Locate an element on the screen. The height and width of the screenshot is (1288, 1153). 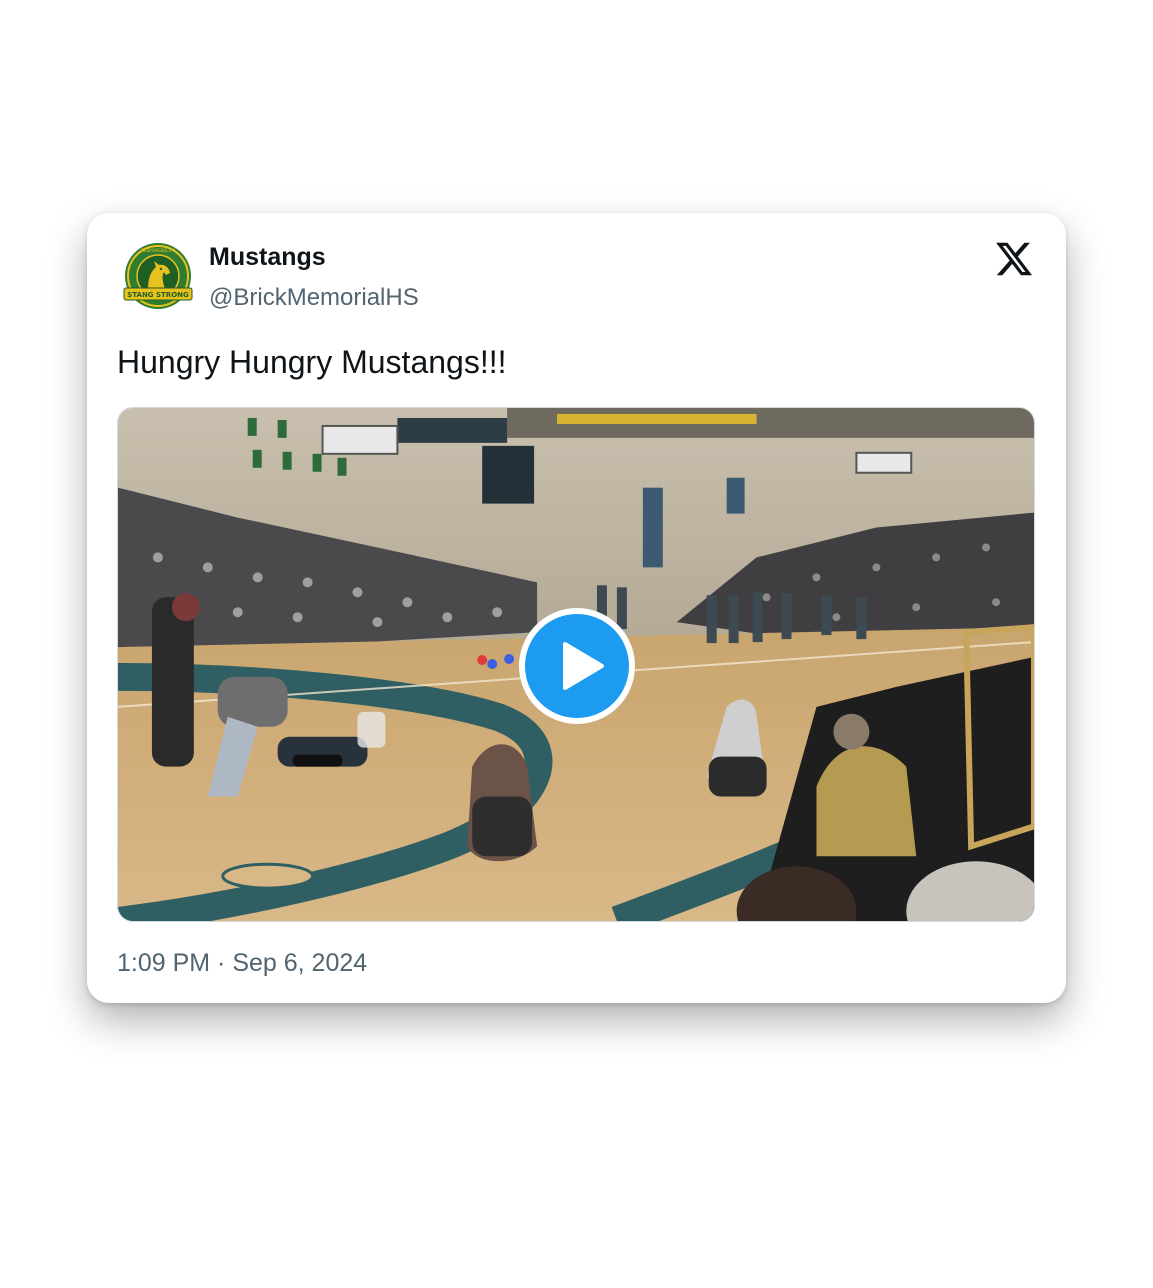
tweet-time: 1:09 PM is located at coordinates (163, 963).